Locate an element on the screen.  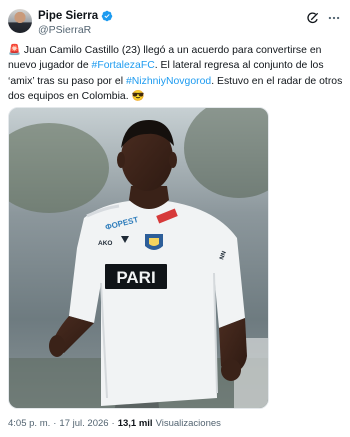
tweet-date: 17 jul. 2026 is located at coordinates (83, 423).